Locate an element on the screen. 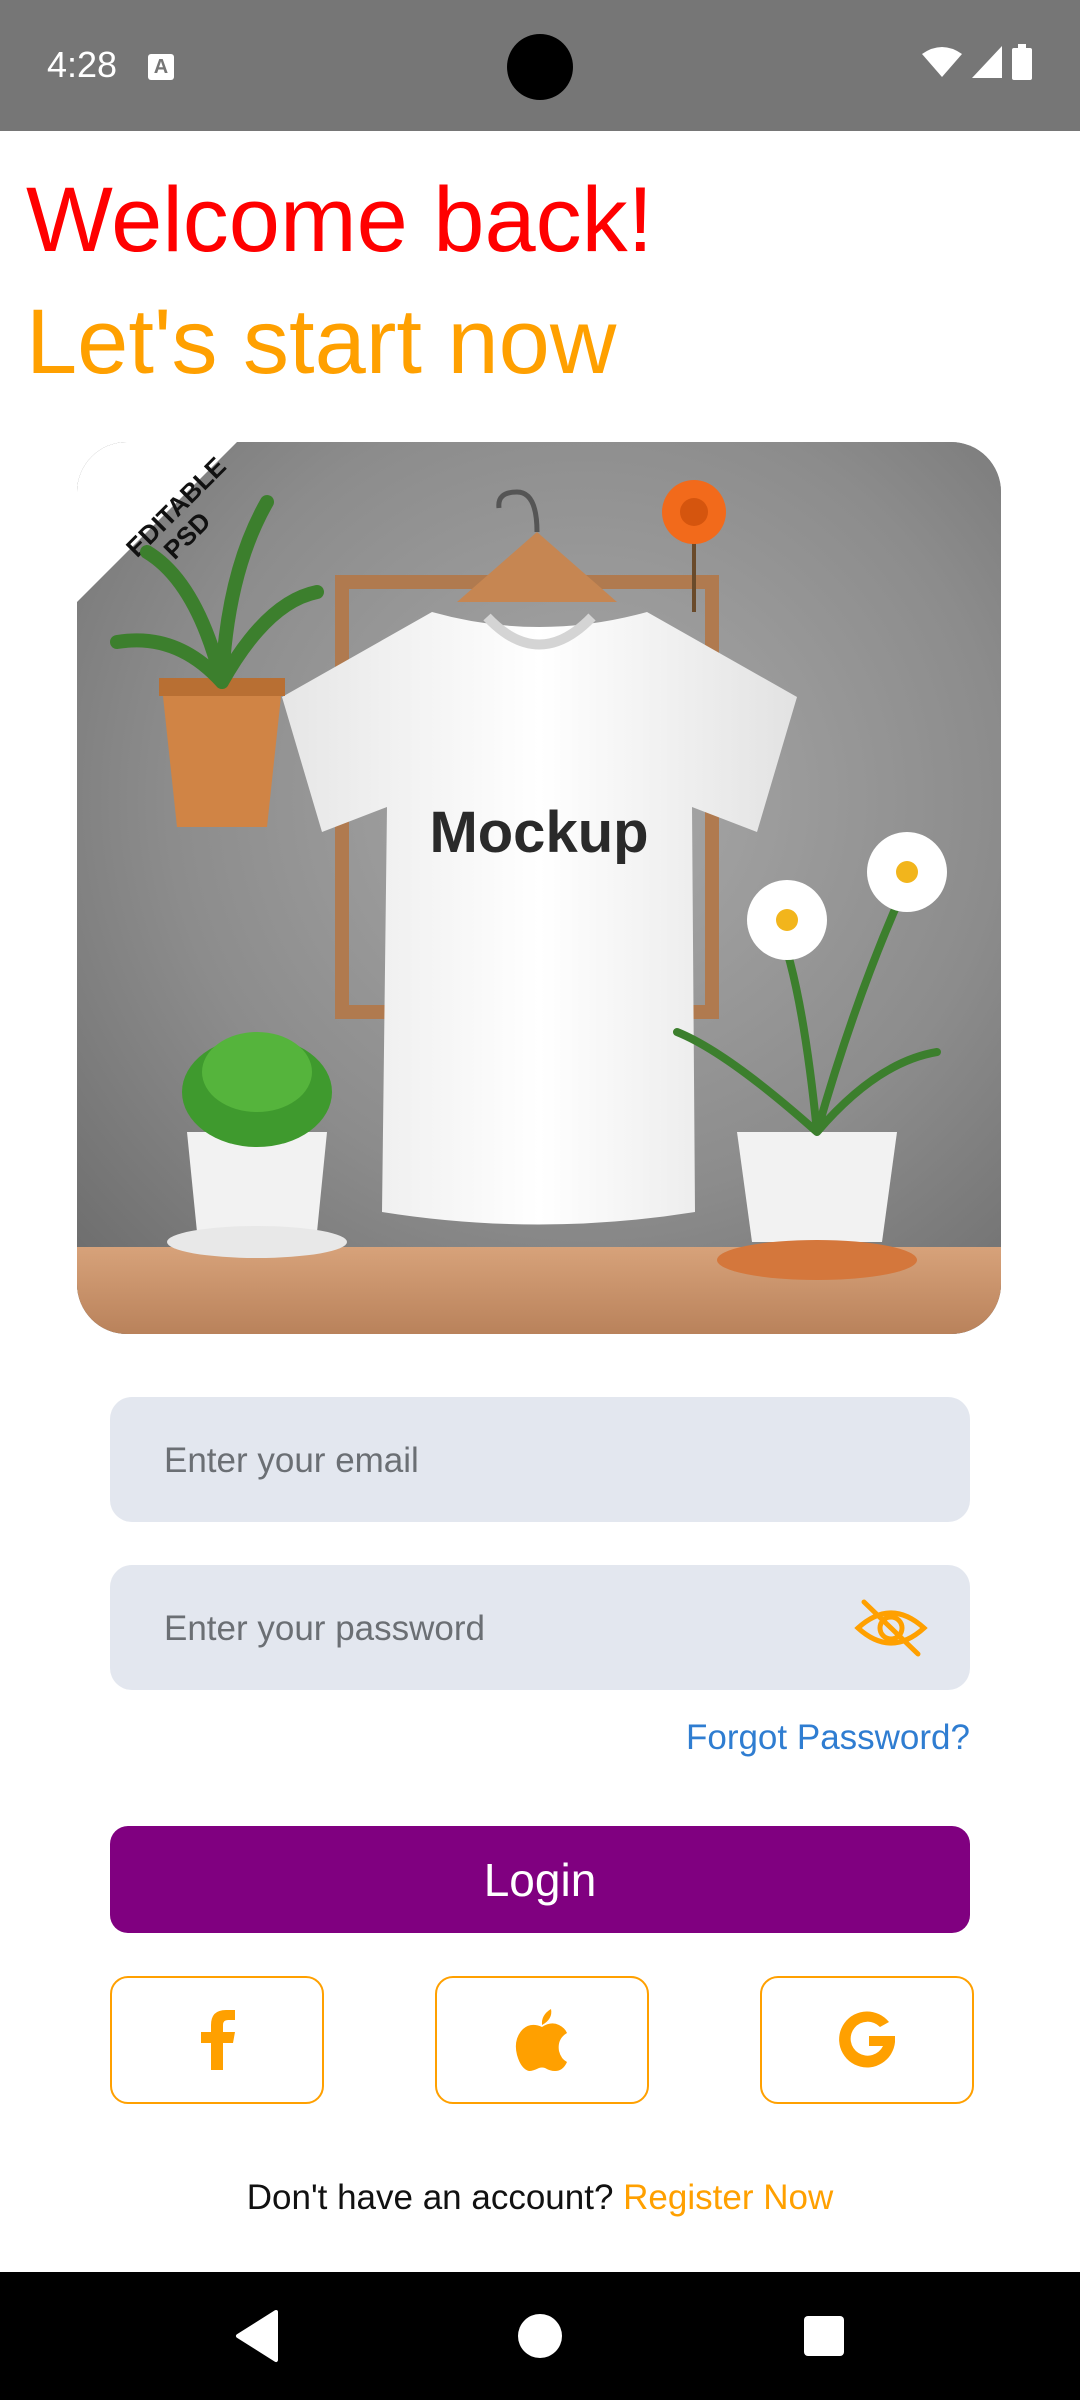  facebook-login-button is located at coordinates (217, 2040).